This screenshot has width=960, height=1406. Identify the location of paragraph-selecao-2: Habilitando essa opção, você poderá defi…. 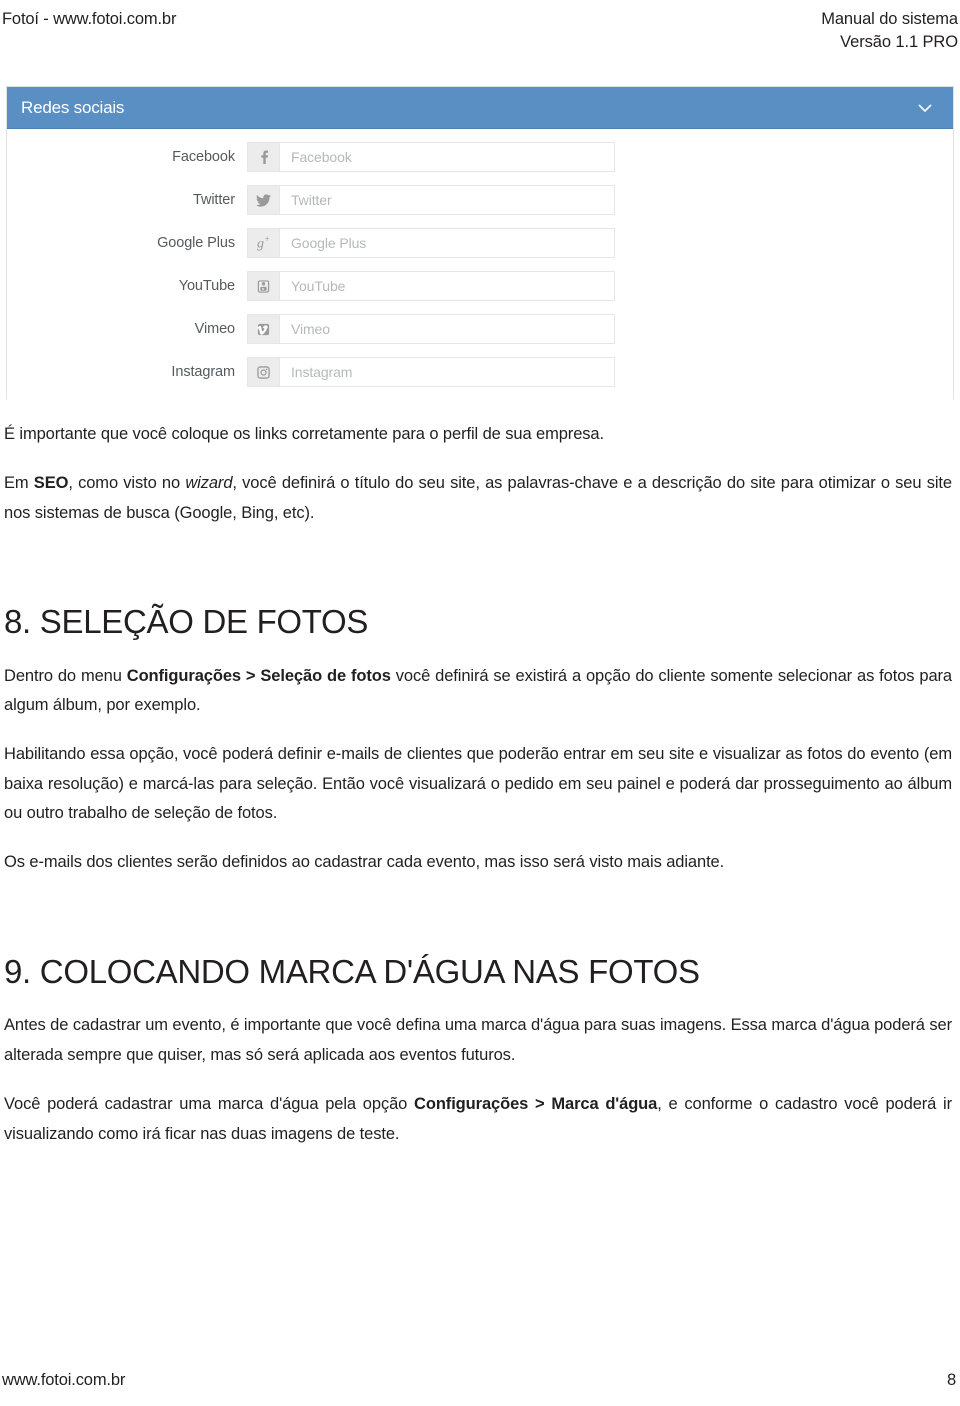
(478, 784).